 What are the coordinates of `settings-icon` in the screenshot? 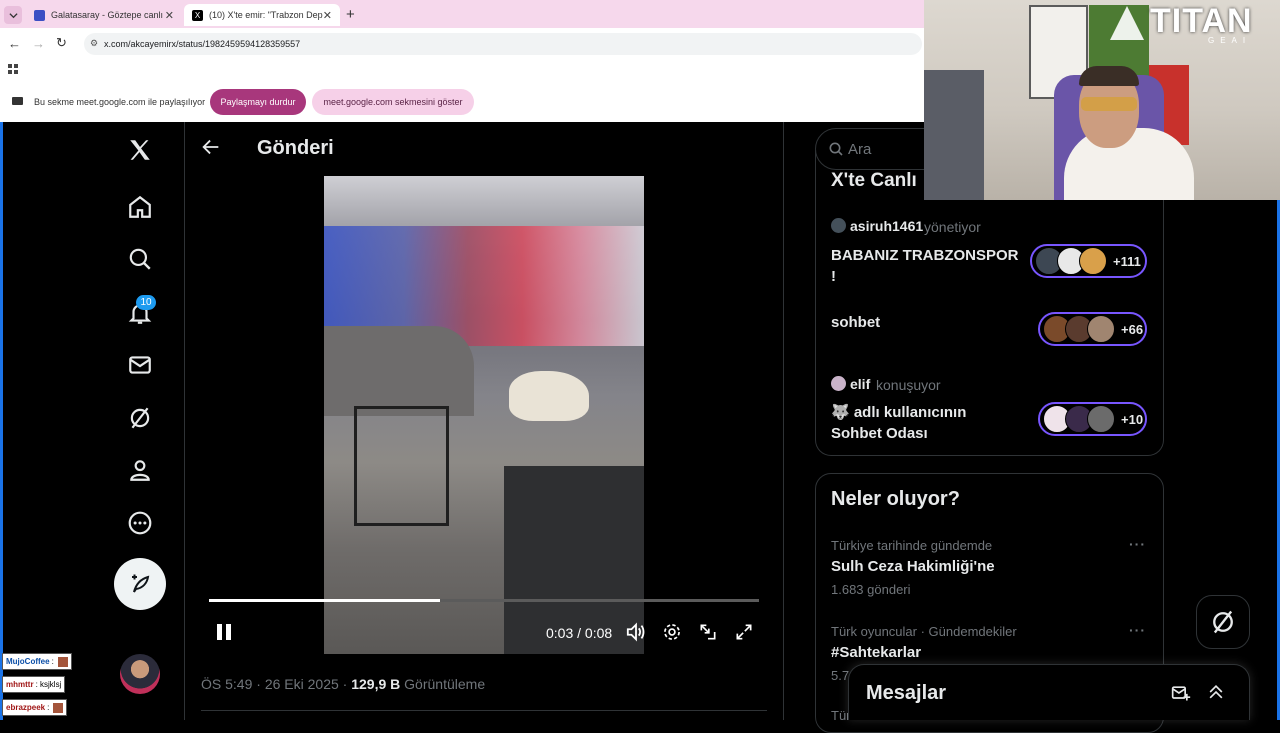 It's located at (672, 634).